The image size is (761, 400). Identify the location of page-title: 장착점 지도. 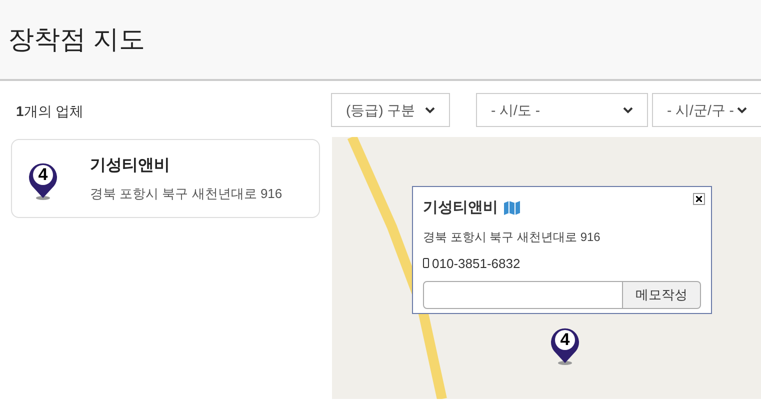
(77, 39).